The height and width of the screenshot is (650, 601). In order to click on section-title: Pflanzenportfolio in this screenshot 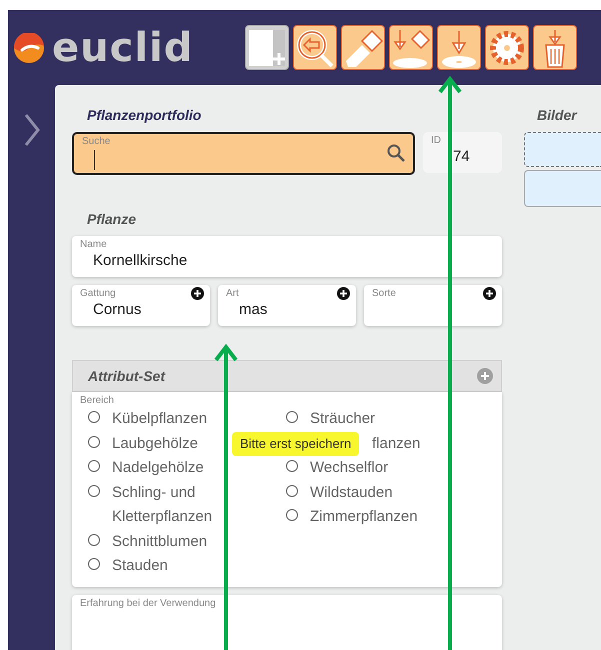, I will do `click(144, 115)`.